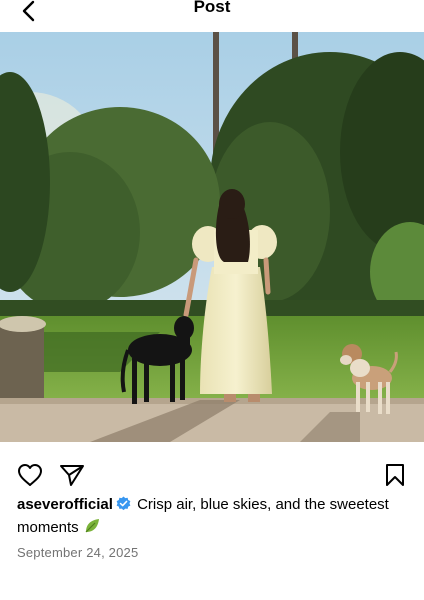 The height and width of the screenshot is (600, 424). Describe the element at coordinates (78, 552) in the screenshot. I see `post-date: September 24, 2025` at that location.